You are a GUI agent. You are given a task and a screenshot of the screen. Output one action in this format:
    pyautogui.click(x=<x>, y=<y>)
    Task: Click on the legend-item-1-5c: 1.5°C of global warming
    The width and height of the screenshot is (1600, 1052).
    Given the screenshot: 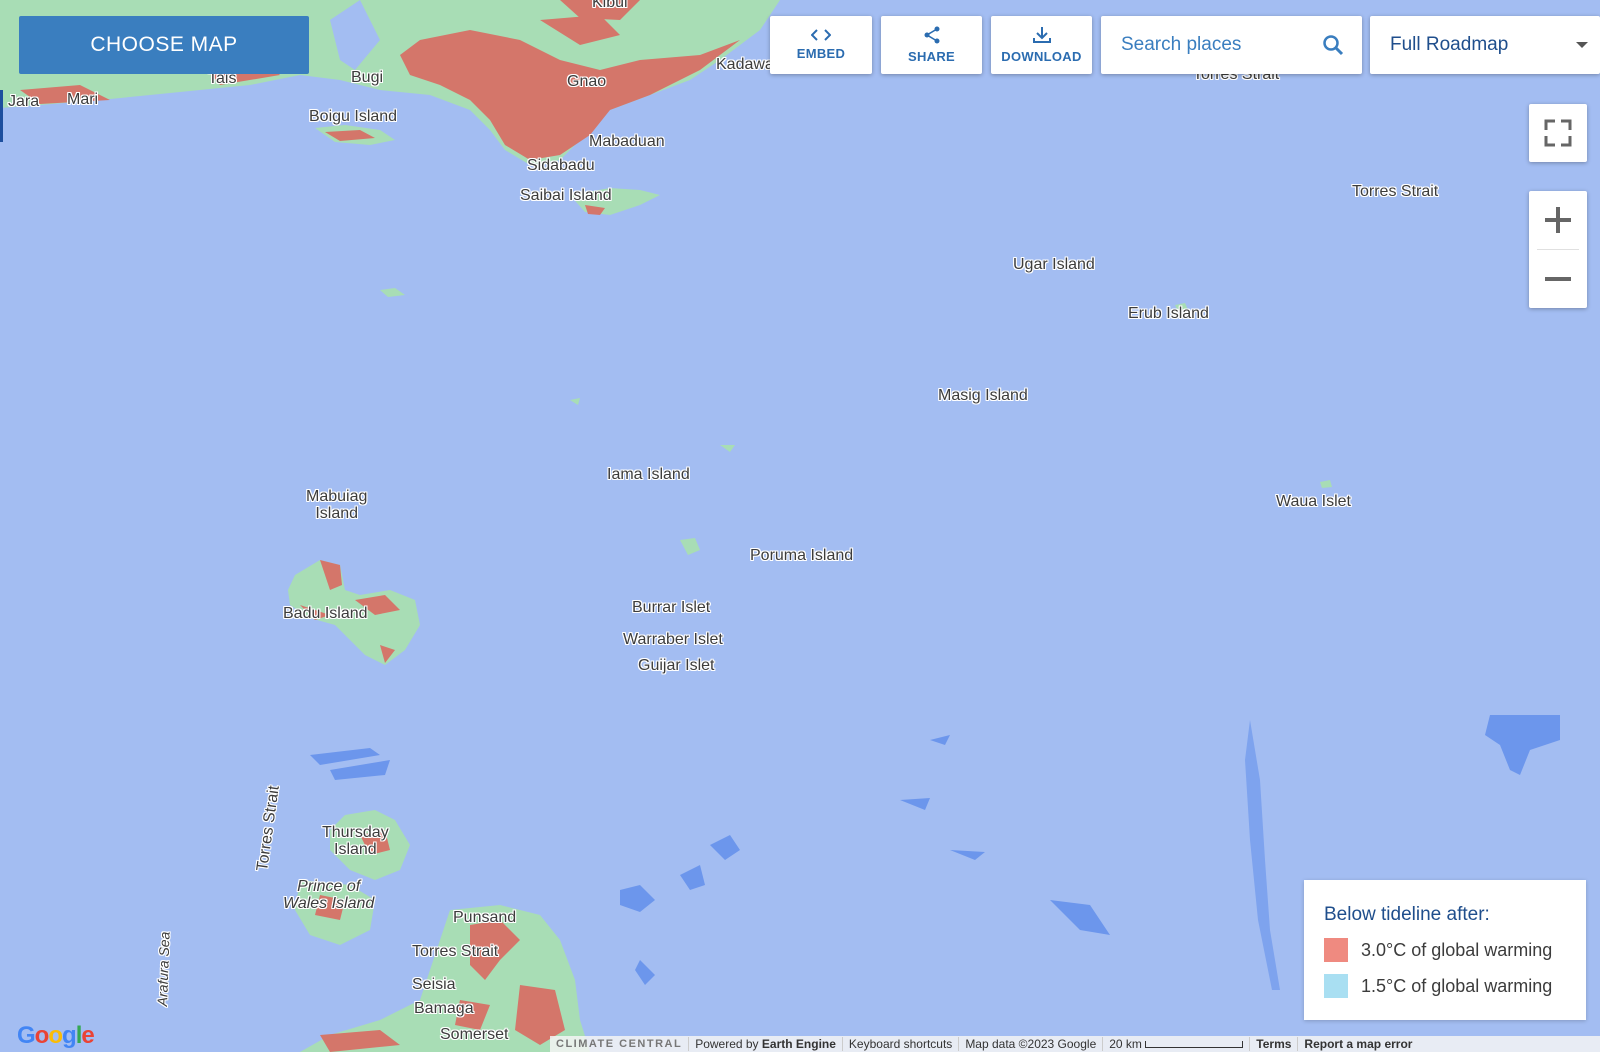 What is the action you would take?
    pyautogui.click(x=1438, y=986)
    